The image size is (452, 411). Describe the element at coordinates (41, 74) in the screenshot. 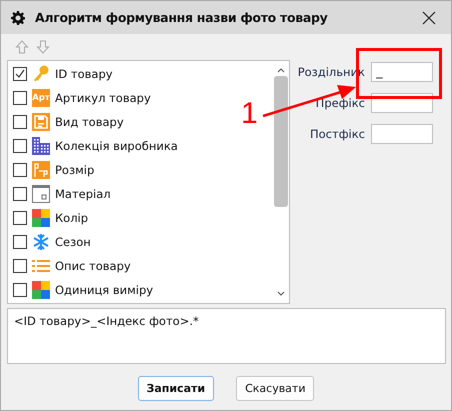

I see `key-icon` at that location.